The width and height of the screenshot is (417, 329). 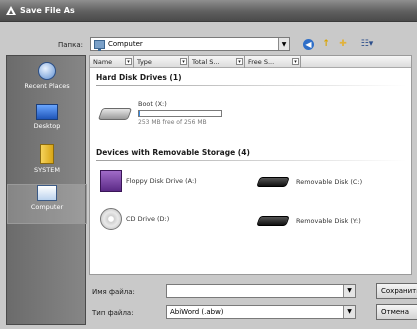 I want to click on sidebar-item-computer: Computer, so click(x=47, y=204).